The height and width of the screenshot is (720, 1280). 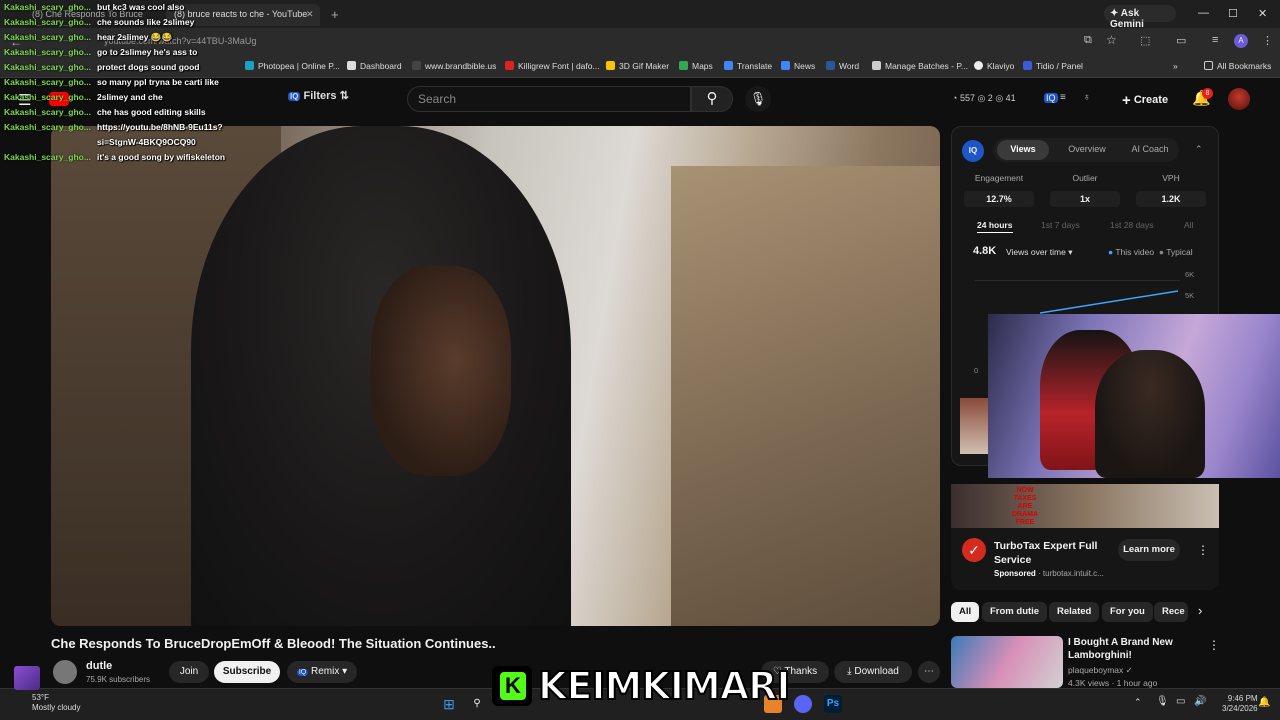 I want to click on download-button: ⤓ Download, so click(x=873, y=672).